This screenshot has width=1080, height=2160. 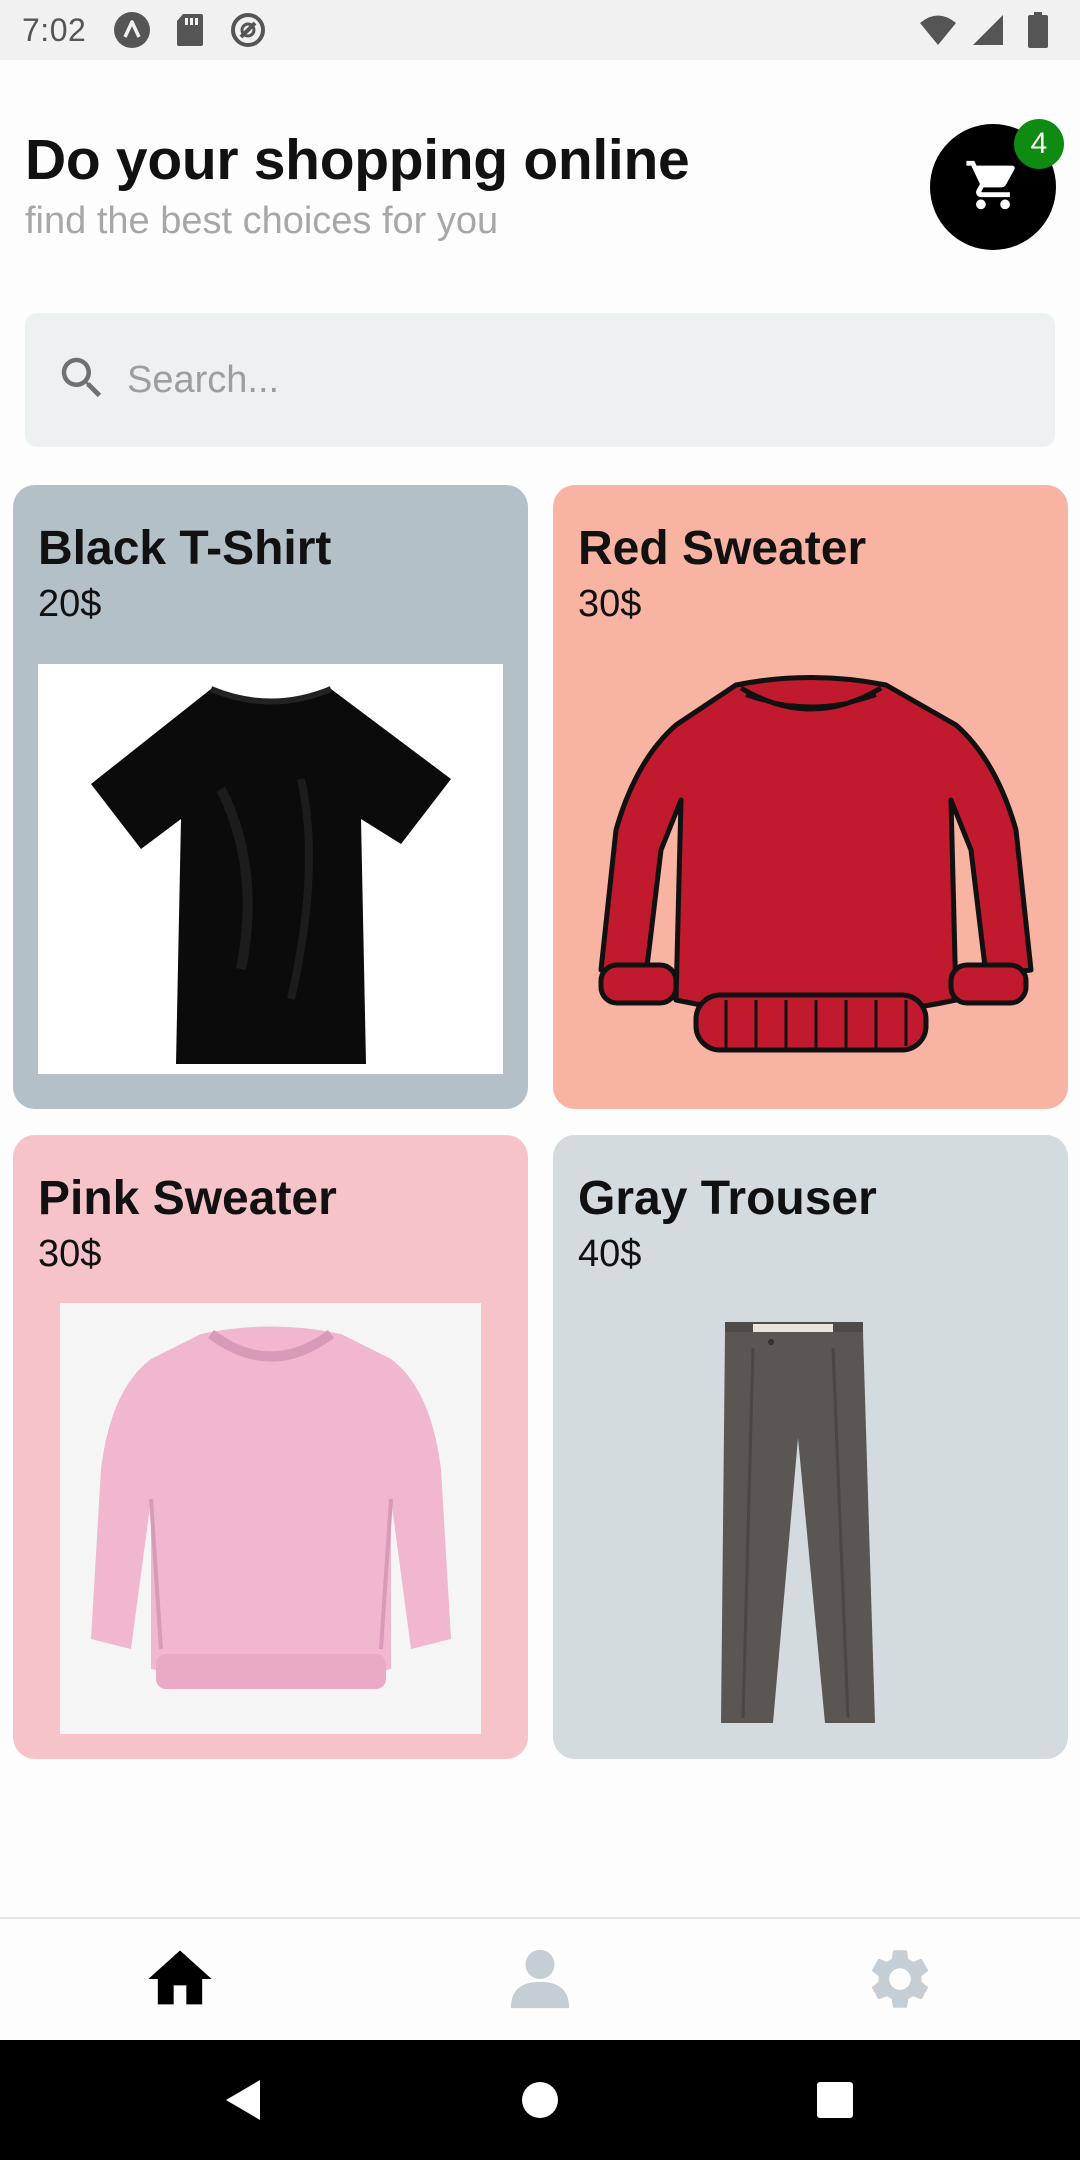 What do you see at coordinates (993, 187) in the screenshot?
I see `cart-icon` at bounding box center [993, 187].